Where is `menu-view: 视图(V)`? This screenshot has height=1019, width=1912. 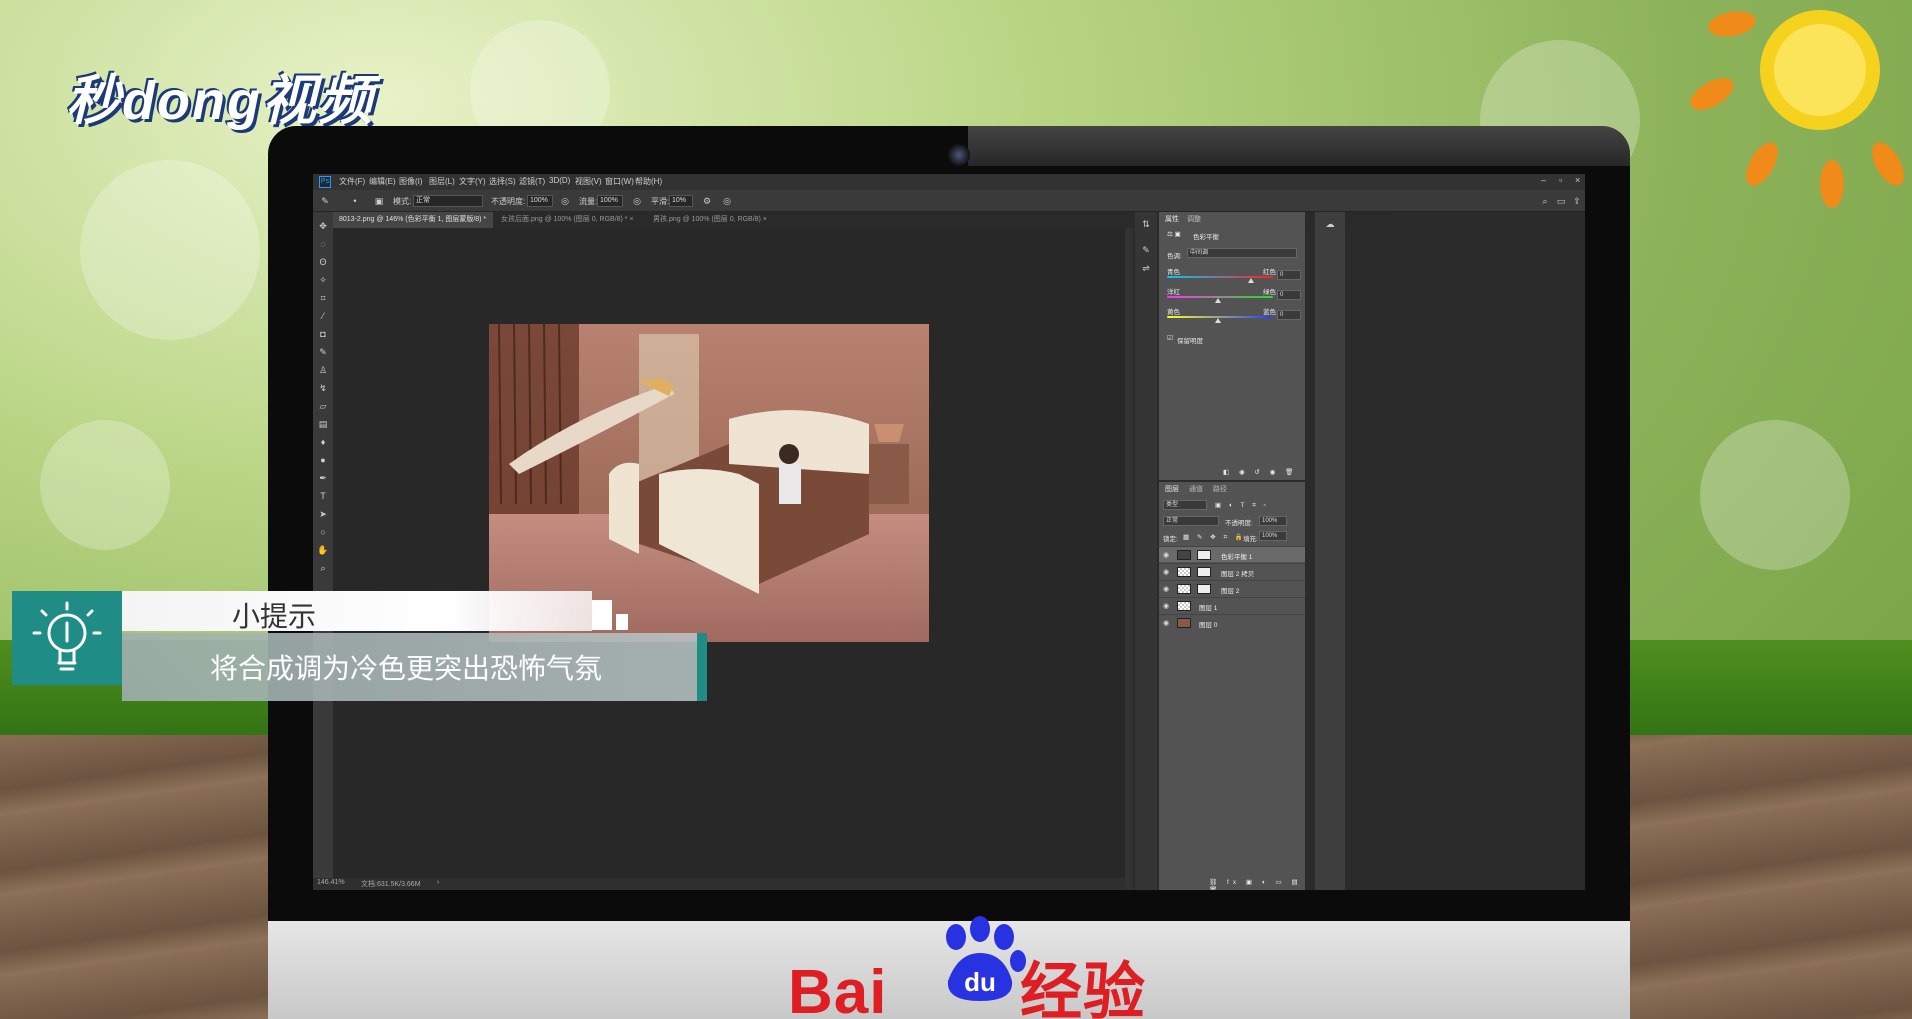 menu-view: 视图(V) is located at coordinates (588, 181).